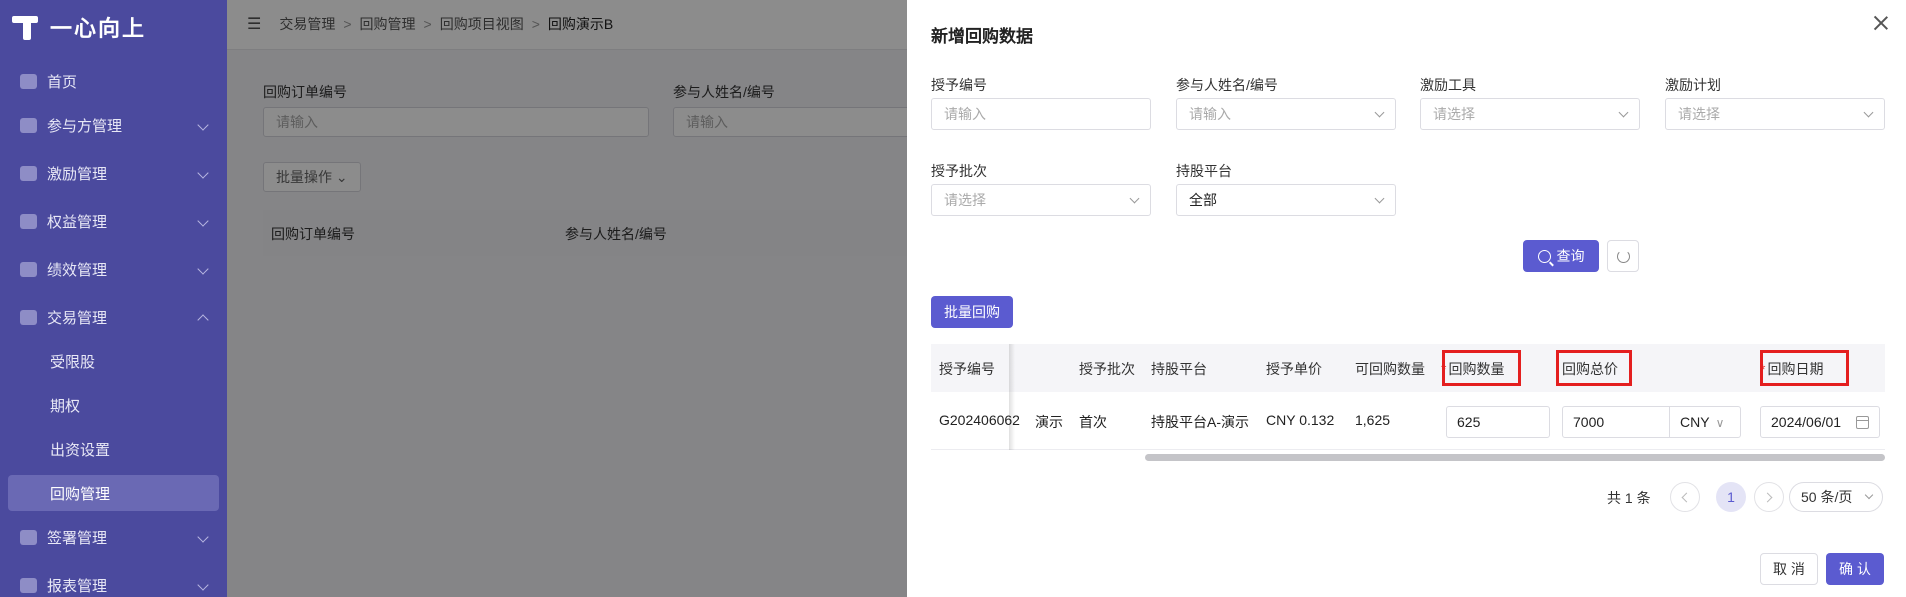  Describe the element at coordinates (959, 85) in the screenshot. I see `field-label: 授予编号` at that location.